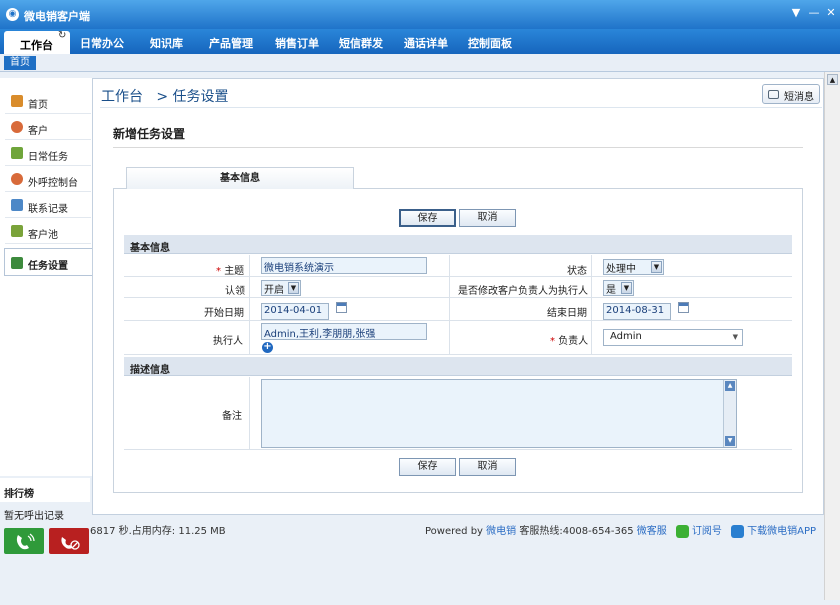  What do you see at coordinates (621, 269) in the screenshot?
I see `status-select-value: 处理中` at bounding box center [621, 269].